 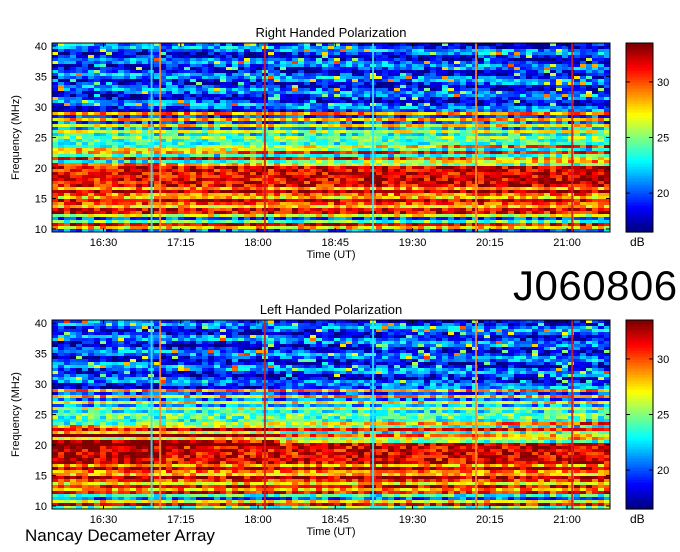 I want to click on panel-title: Right Handed Polarization, so click(x=330, y=32).